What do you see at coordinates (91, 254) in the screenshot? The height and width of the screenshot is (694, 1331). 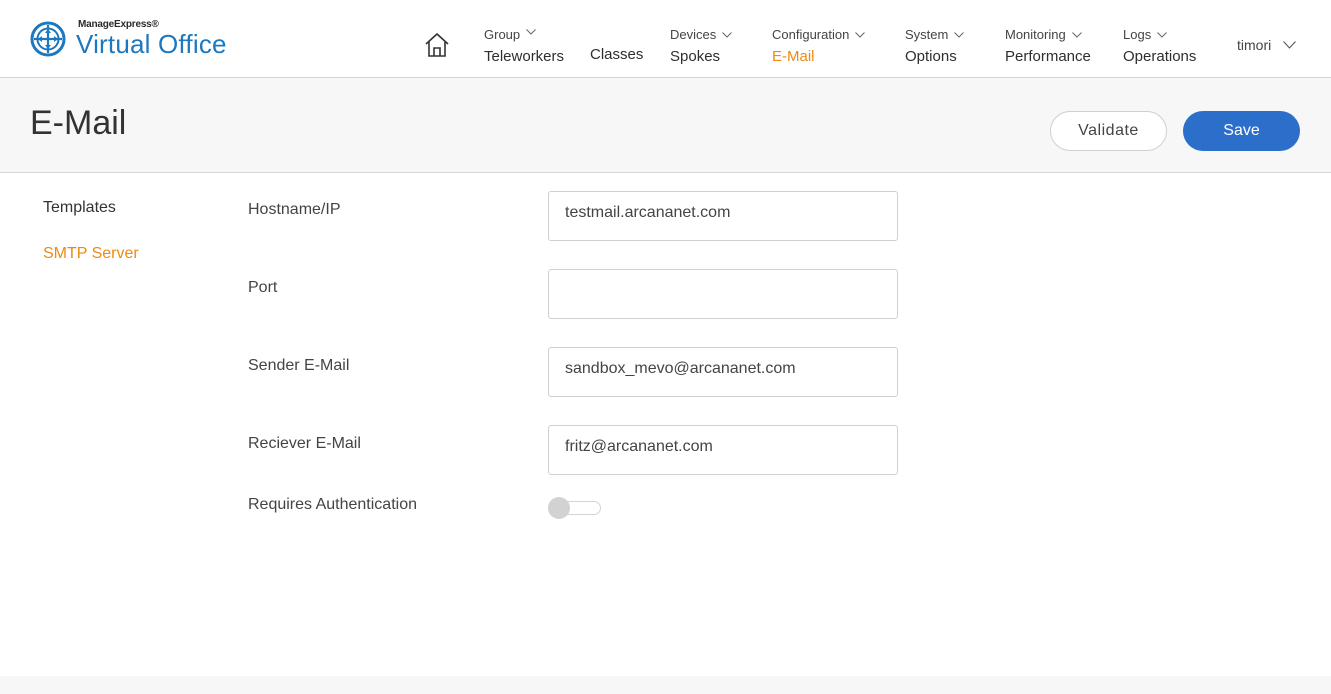 I see `sidebar-item-smtp-server: SMTP Server` at bounding box center [91, 254].